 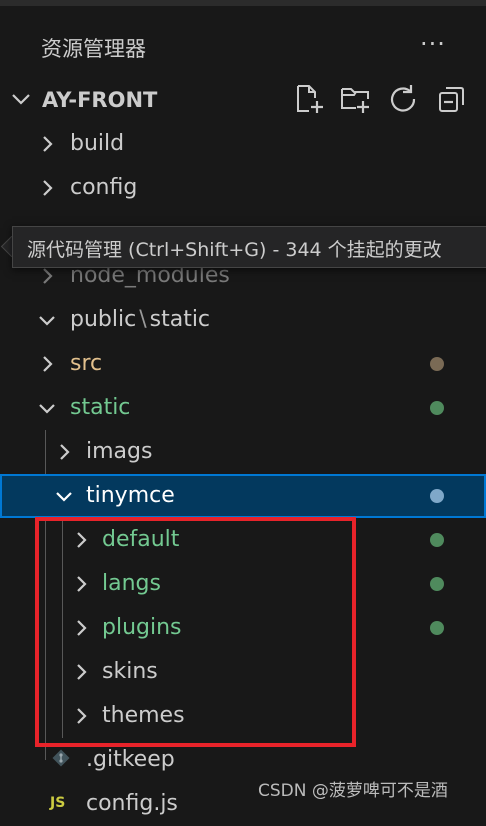 I want to click on tree-item-label: tinymce, so click(x=130, y=495).